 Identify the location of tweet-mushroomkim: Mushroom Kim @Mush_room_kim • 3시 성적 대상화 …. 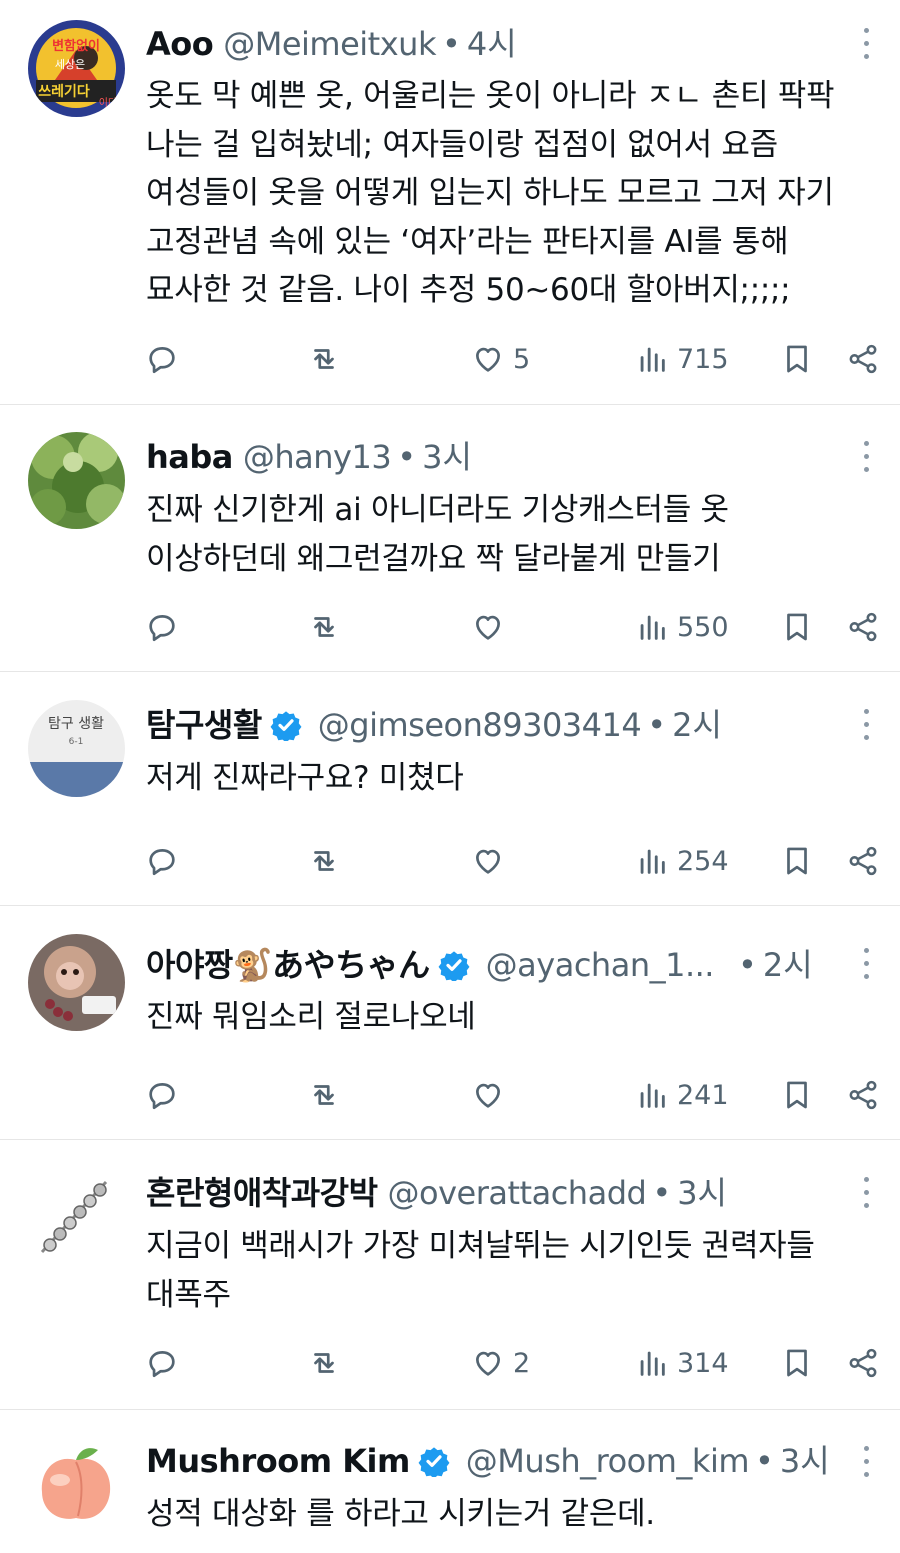
(450, 1481).